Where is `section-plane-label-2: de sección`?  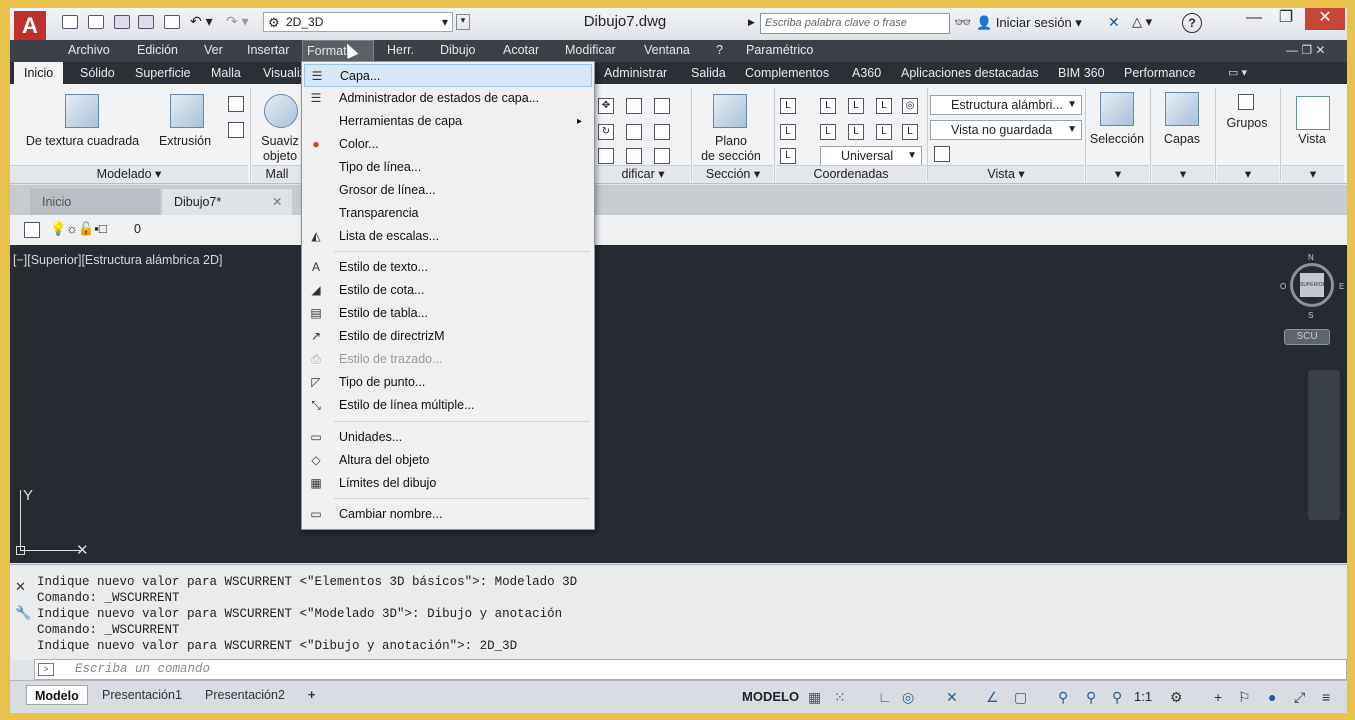
section-plane-label-2: de sección is located at coordinates (731, 156).